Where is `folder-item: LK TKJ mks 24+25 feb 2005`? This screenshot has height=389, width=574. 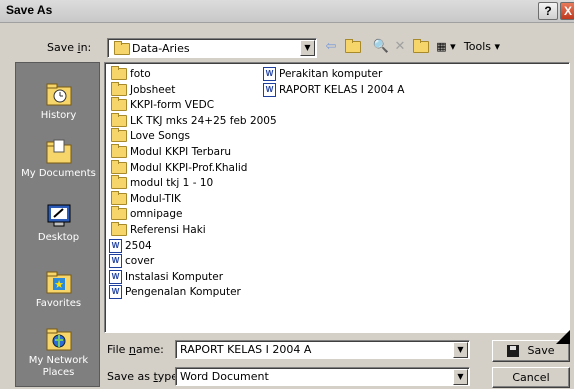
folder-item: LK TKJ mks 24+25 feb 2005 is located at coordinates (193, 121).